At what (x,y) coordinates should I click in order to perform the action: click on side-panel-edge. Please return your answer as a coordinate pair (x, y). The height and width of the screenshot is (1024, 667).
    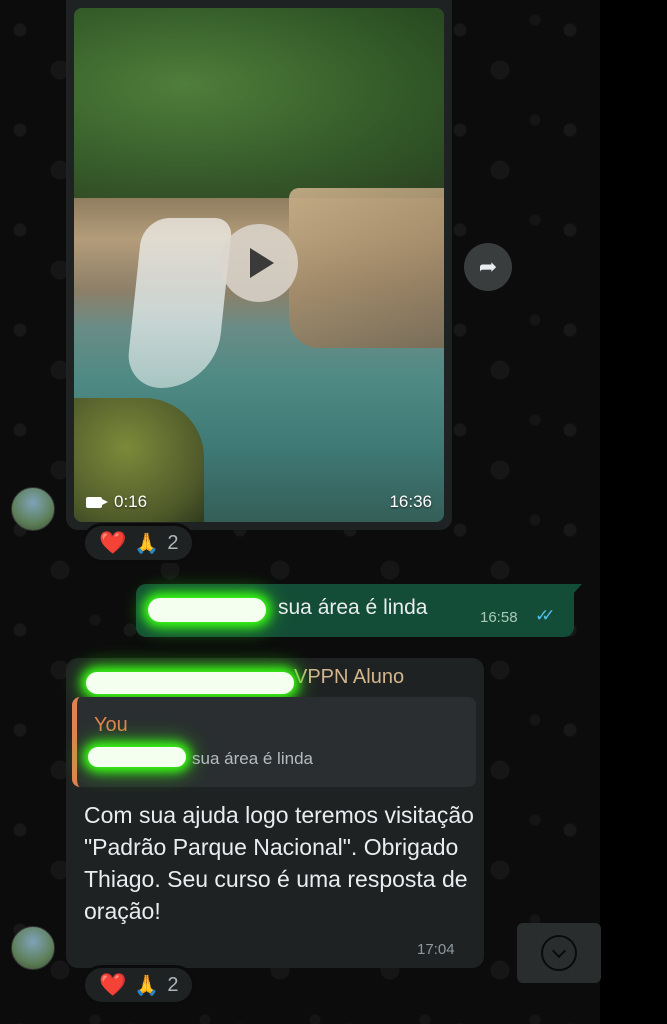
    Looking at the image, I should click on (633, 512).